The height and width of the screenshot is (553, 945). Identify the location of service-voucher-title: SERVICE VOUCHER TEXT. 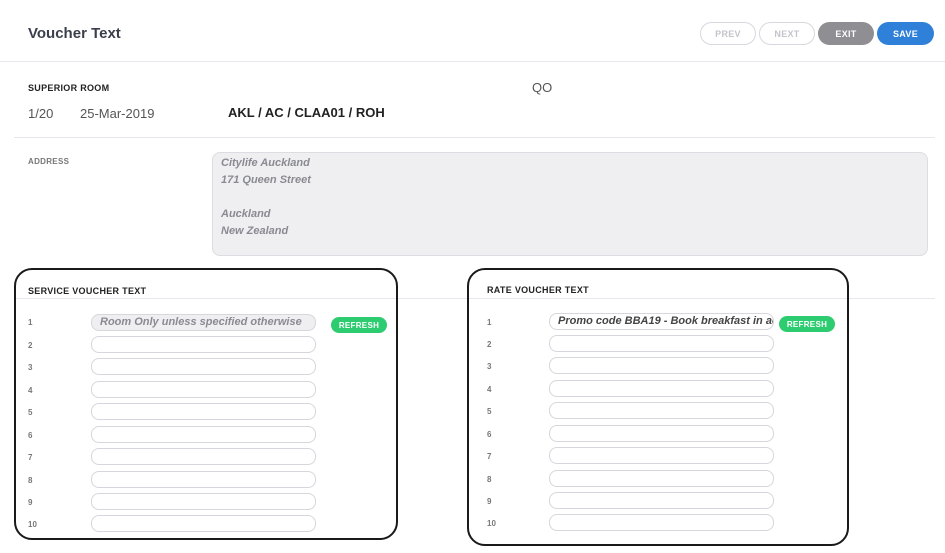
(87, 291).